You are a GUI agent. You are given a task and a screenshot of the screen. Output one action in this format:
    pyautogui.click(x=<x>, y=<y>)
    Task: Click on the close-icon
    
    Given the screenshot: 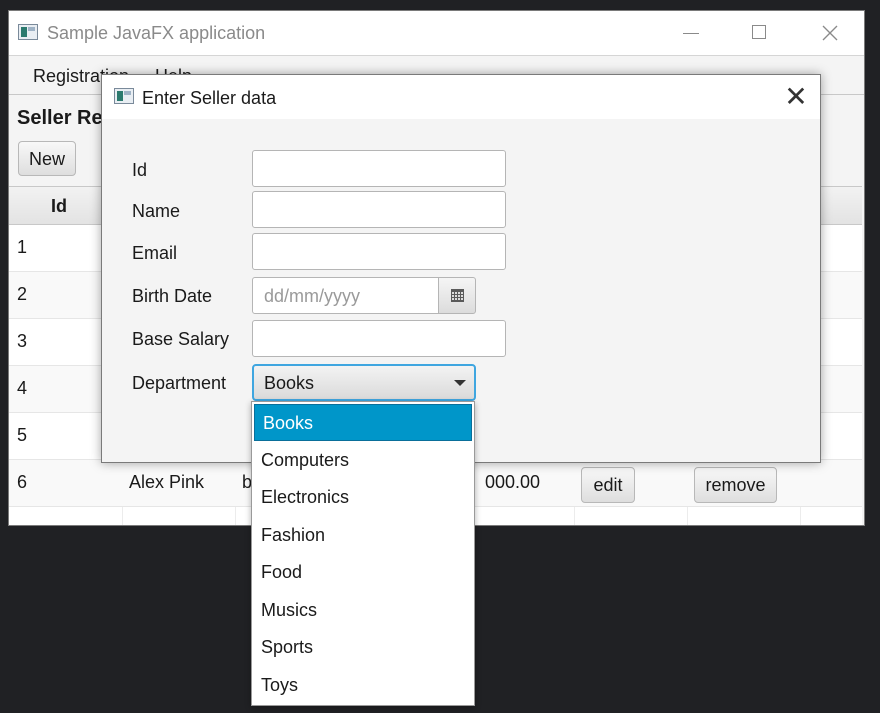 What is the action you would take?
    pyautogui.click(x=830, y=33)
    